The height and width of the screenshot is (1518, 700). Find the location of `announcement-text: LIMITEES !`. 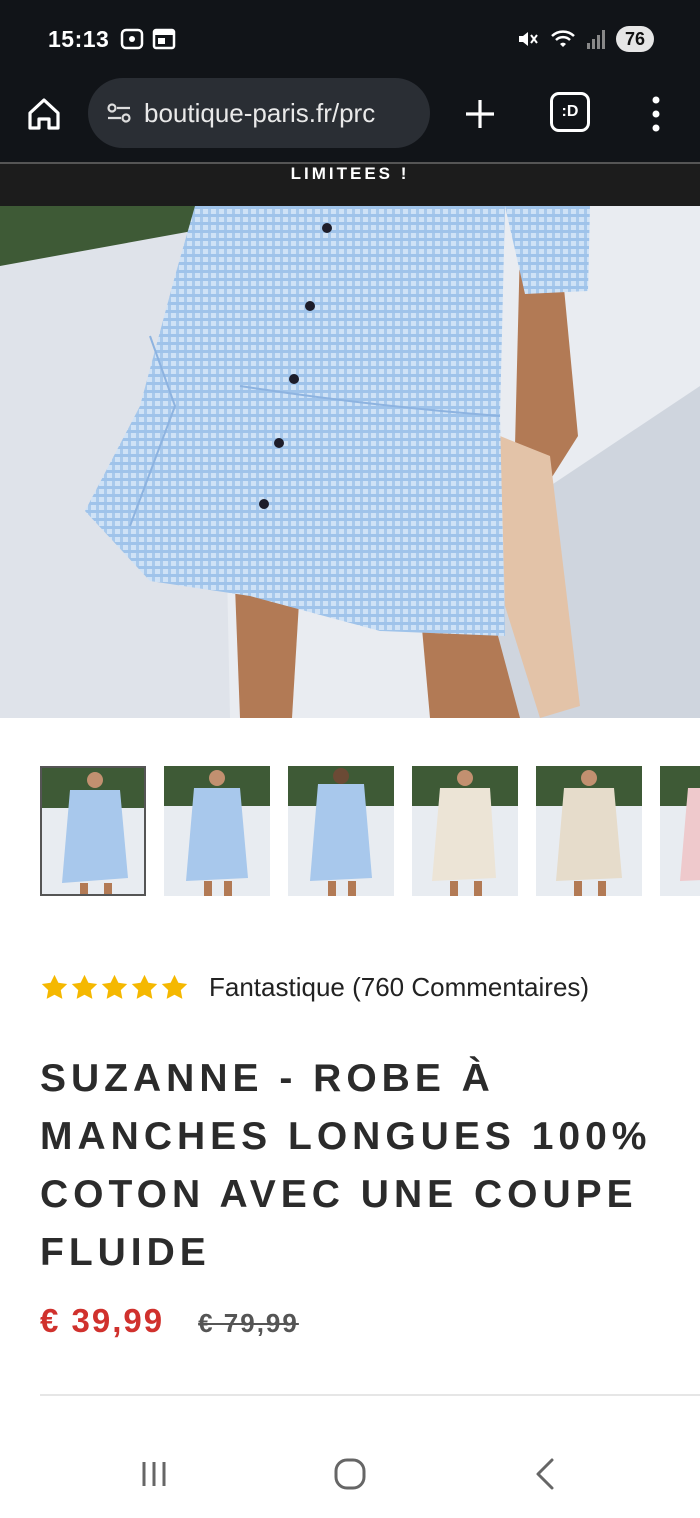

announcement-text: LIMITEES ! is located at coordinates (350, 173).